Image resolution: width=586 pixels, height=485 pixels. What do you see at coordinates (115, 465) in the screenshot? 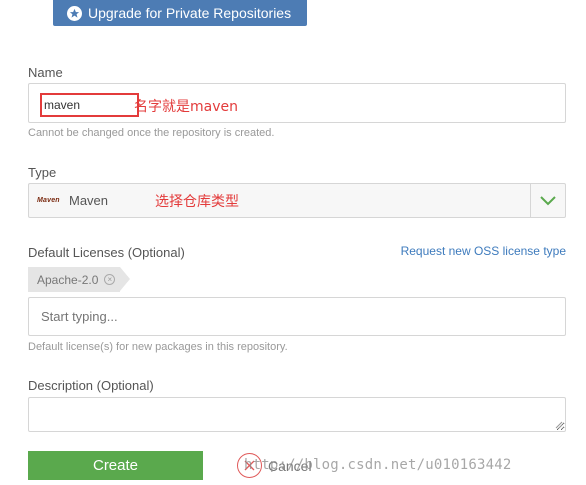
I see `create-button: Create` at bounding box center [115, 465].